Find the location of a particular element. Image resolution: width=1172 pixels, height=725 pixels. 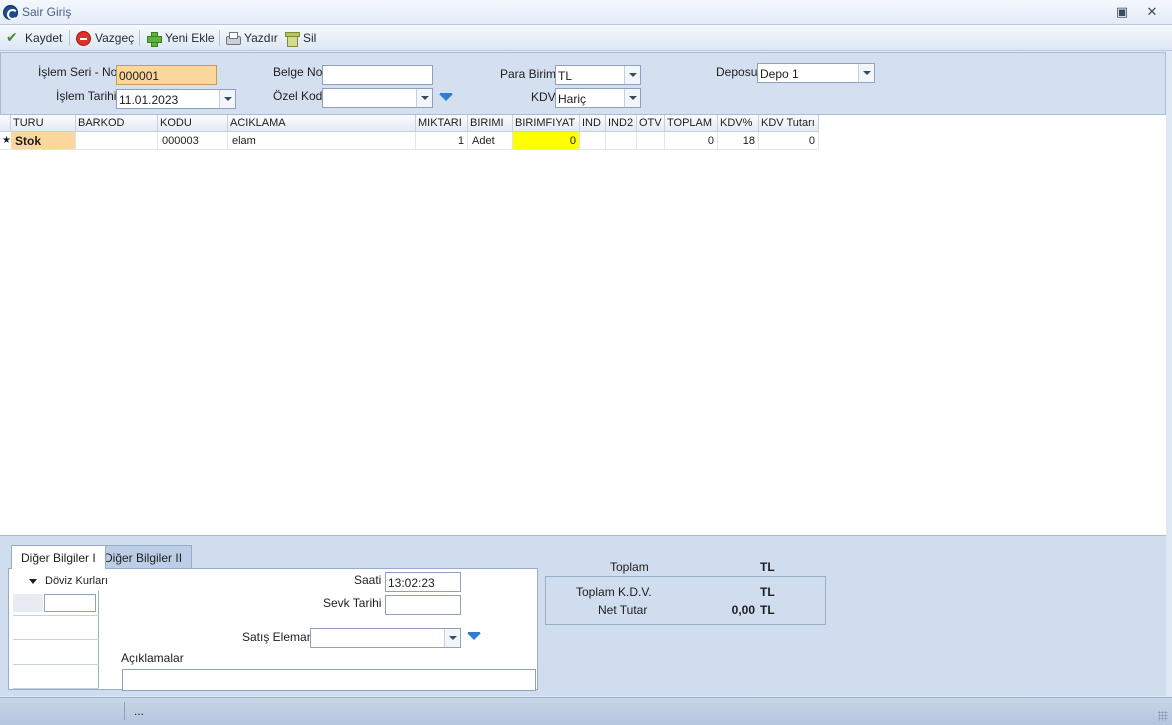

doviz-kurlari-grid is located at coordinates (56, 640).